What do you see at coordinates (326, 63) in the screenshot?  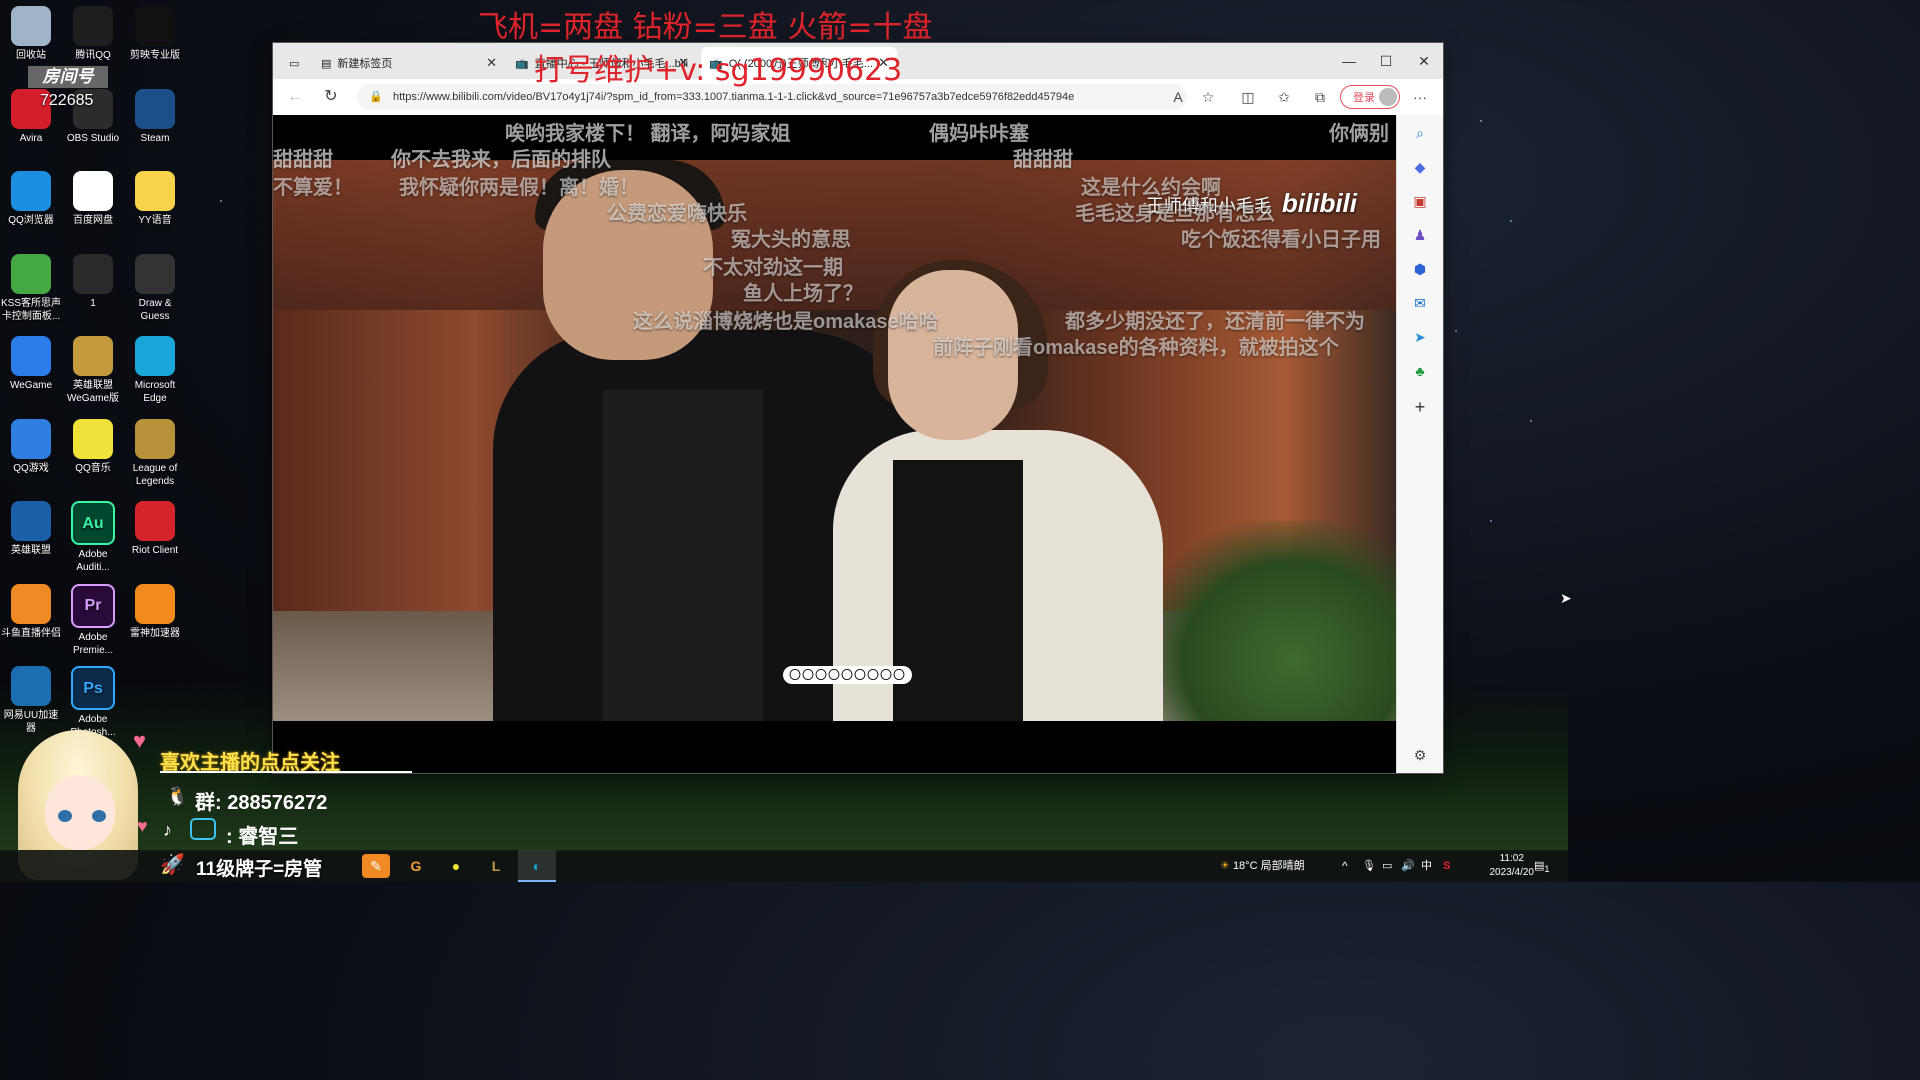 I see `page-icon: ▤` at bounding box center [326, 63].